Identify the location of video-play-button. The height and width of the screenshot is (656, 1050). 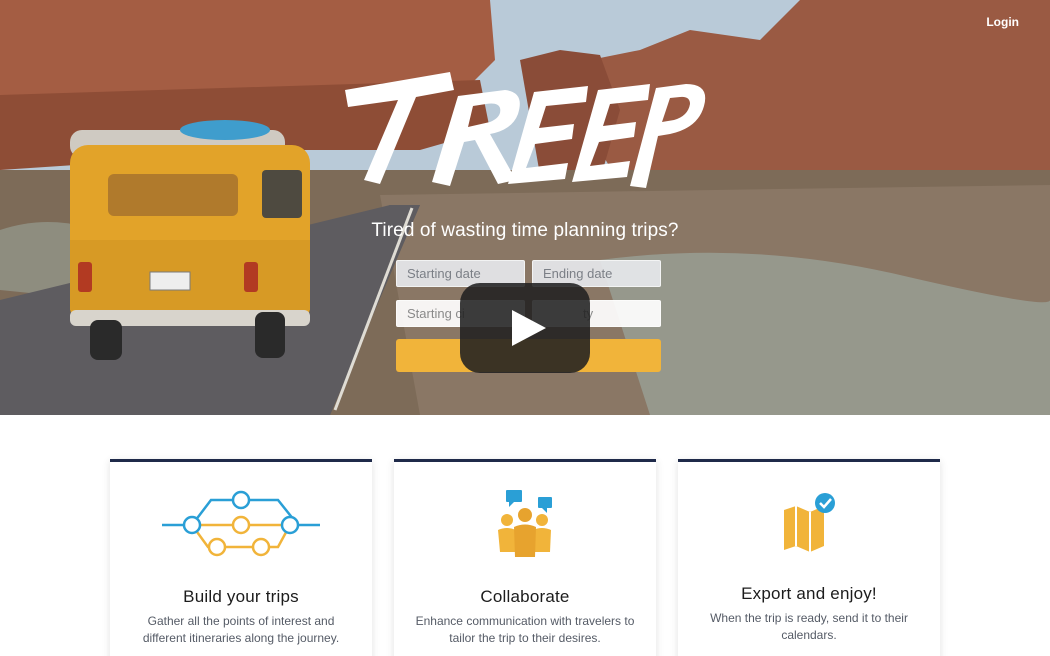
(525, 328).